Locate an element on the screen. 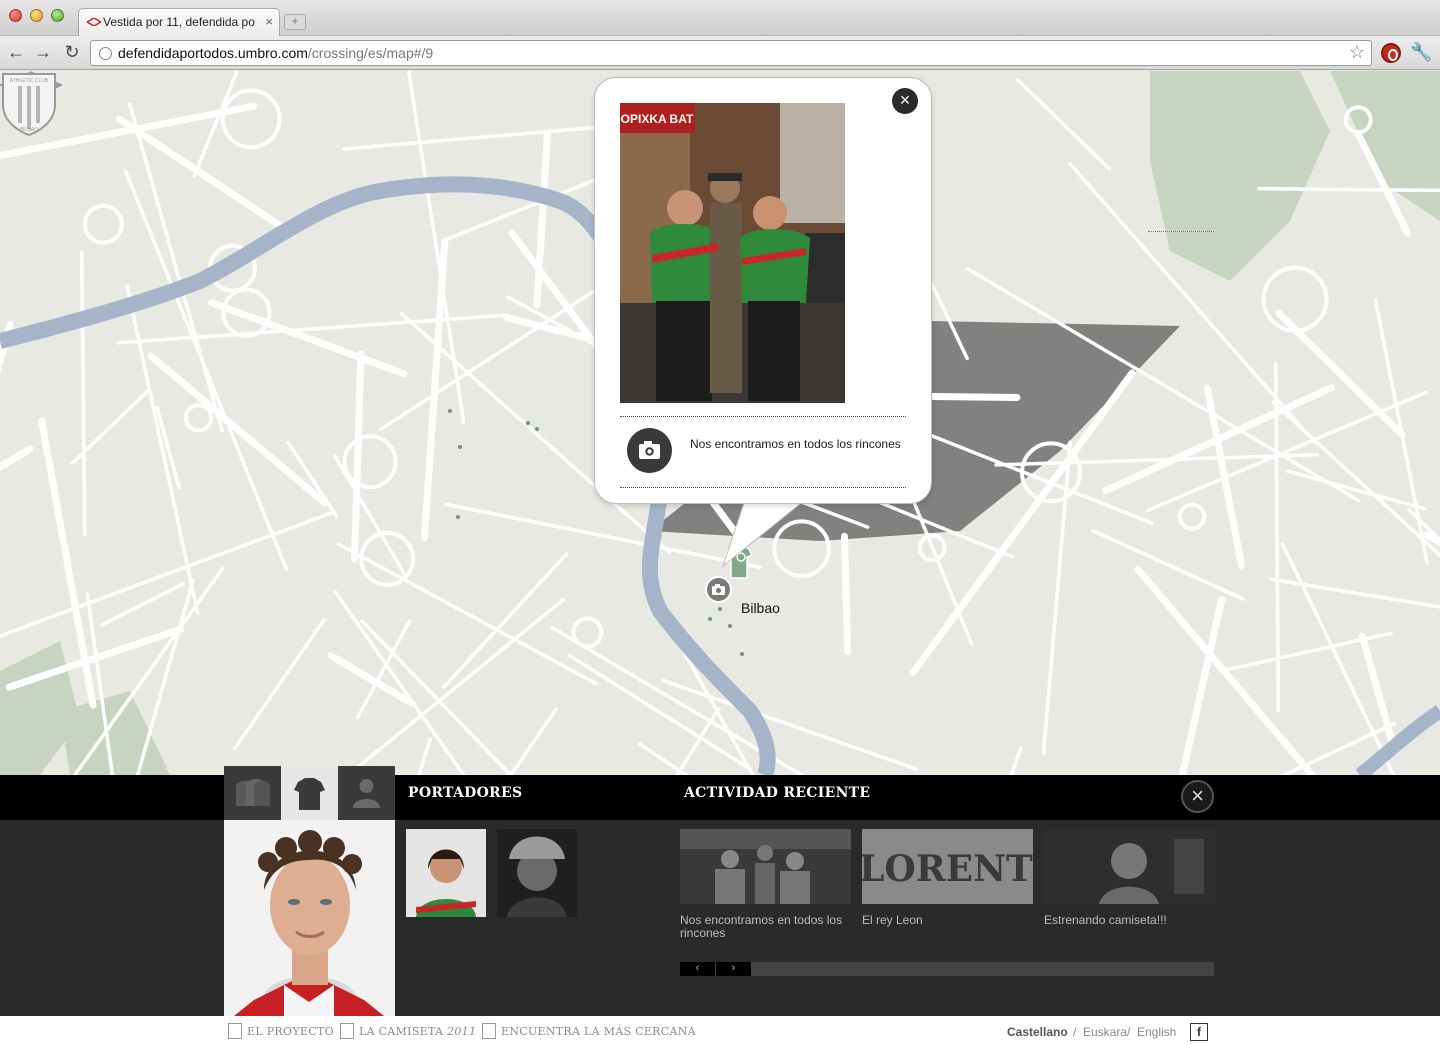 The width and height of the screenshot is (1440, 1044). footer-year: 2011 is located at coordinates (462, 1031).